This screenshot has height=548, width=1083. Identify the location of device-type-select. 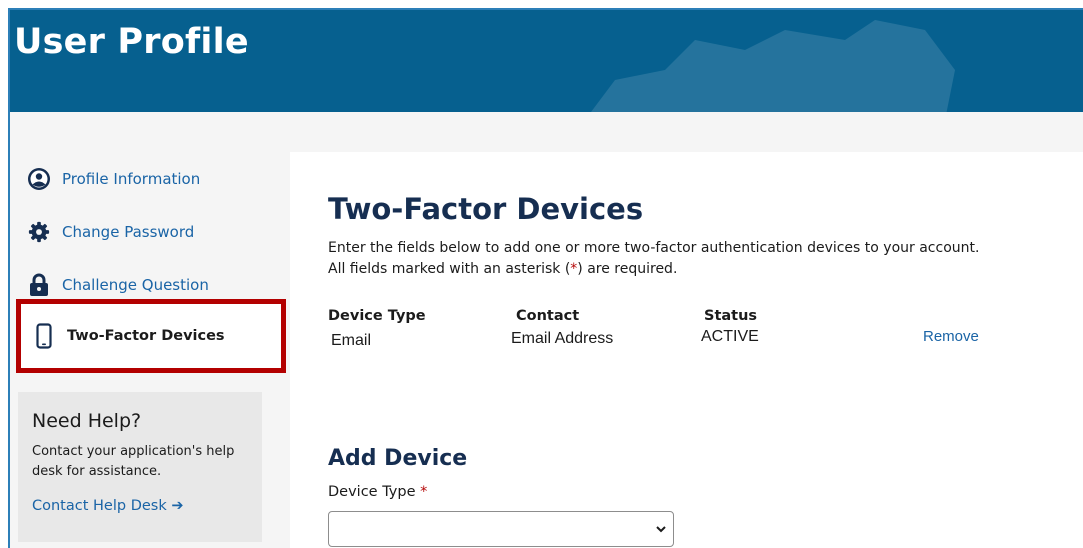
(501, 529).